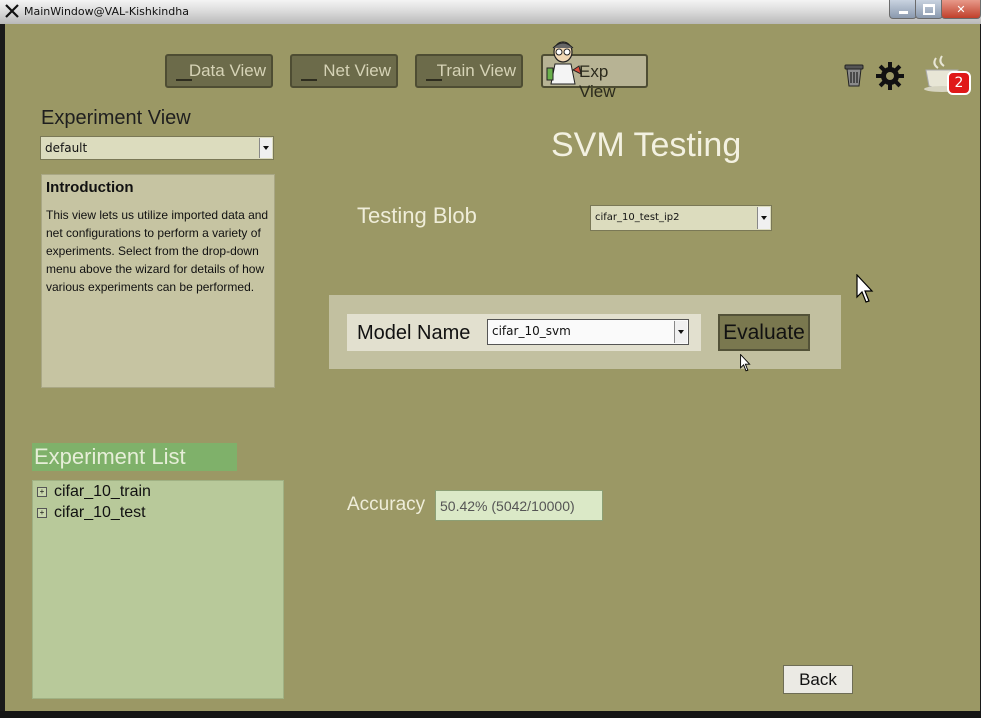 The width and height of the screenshot is (981, 718). I want to click on exp-view-label: Exp View, so click(597, 81).